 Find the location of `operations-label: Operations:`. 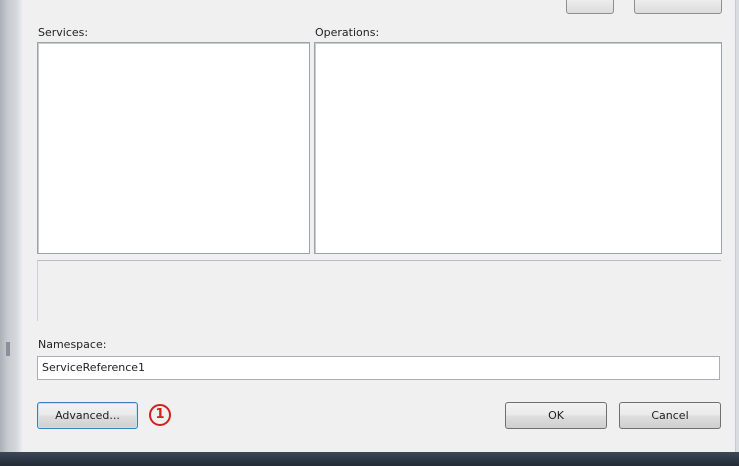

operations-label: Operations: is located at coordinates (347, 32).